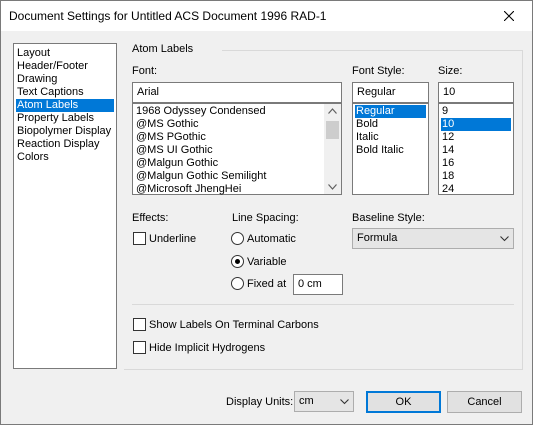  I want to click on effects-label: Effects:, so click(150, 218).